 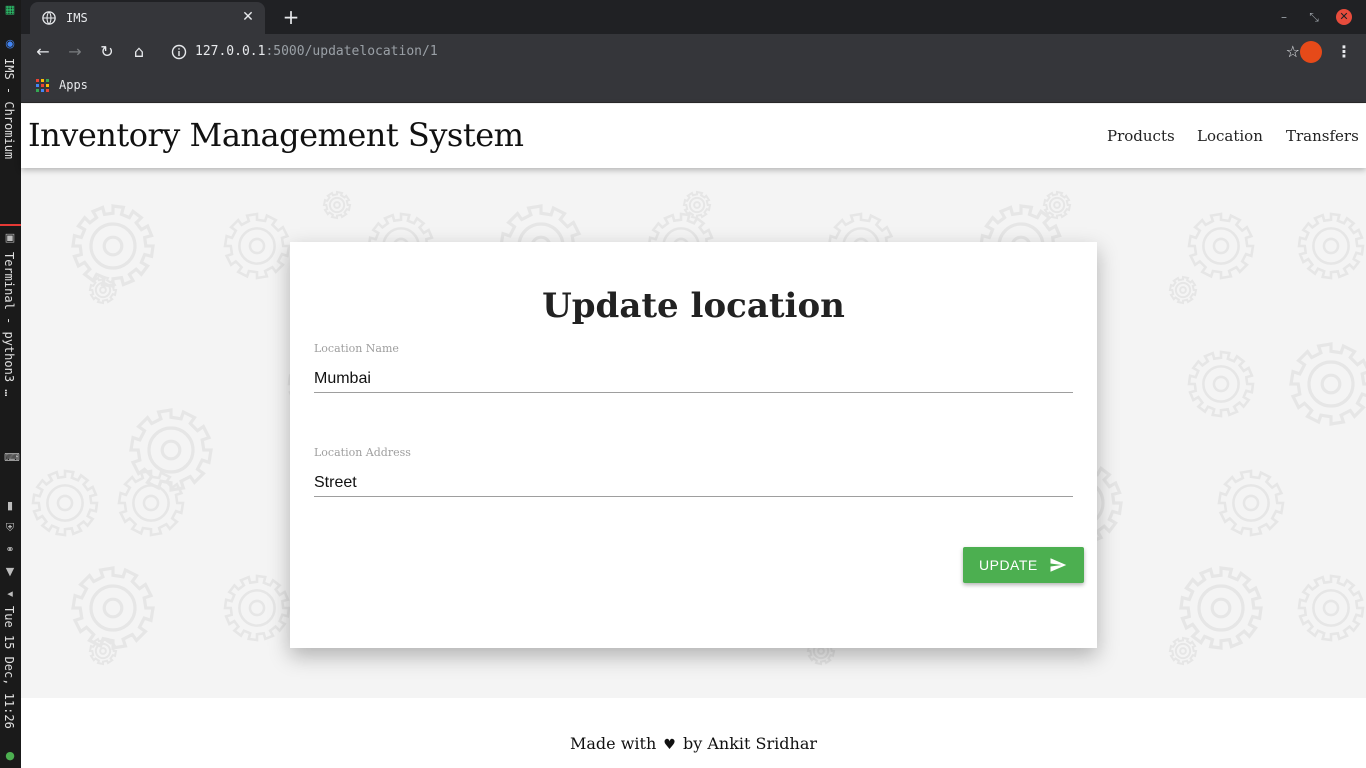 What do you see at coordinates (42, 85) in the screenshot?
I see `apps-grid-icon` at bounding box center [42, 85].